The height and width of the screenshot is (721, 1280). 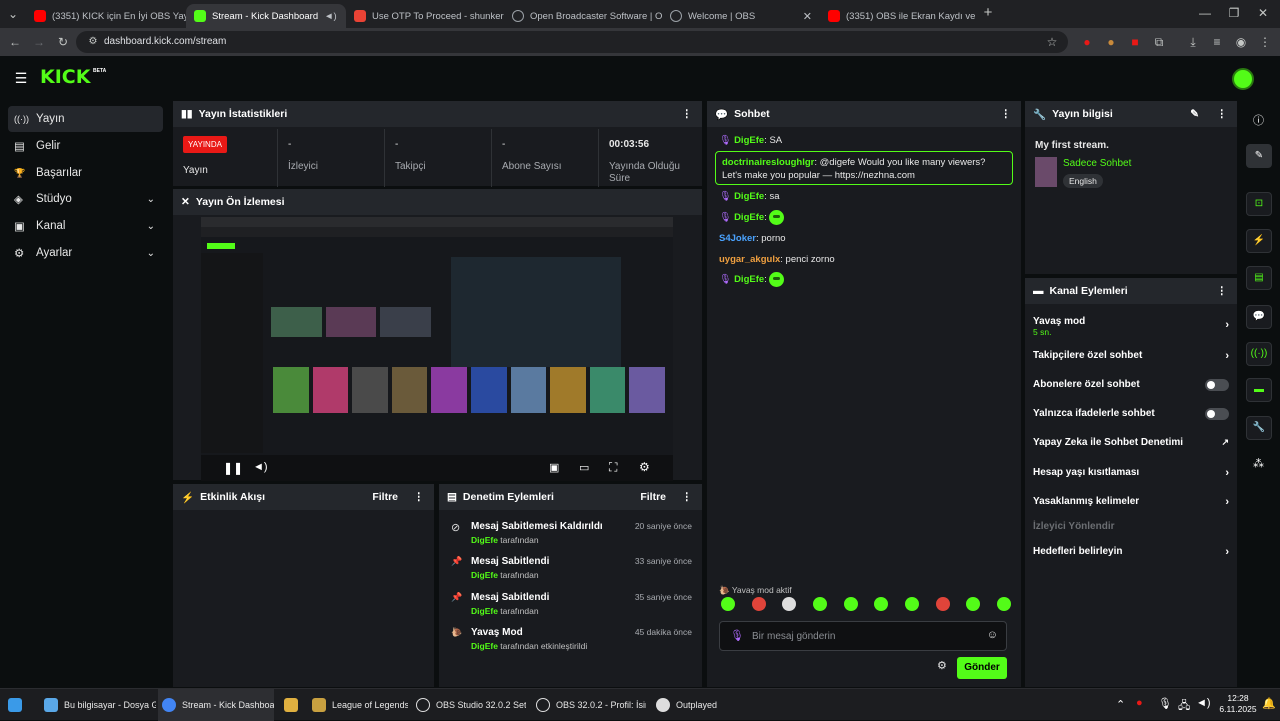 I want to click on taskbar-item-explorer: Bu bilgisayar - Dosya Ge, so click(x=98, y=705).